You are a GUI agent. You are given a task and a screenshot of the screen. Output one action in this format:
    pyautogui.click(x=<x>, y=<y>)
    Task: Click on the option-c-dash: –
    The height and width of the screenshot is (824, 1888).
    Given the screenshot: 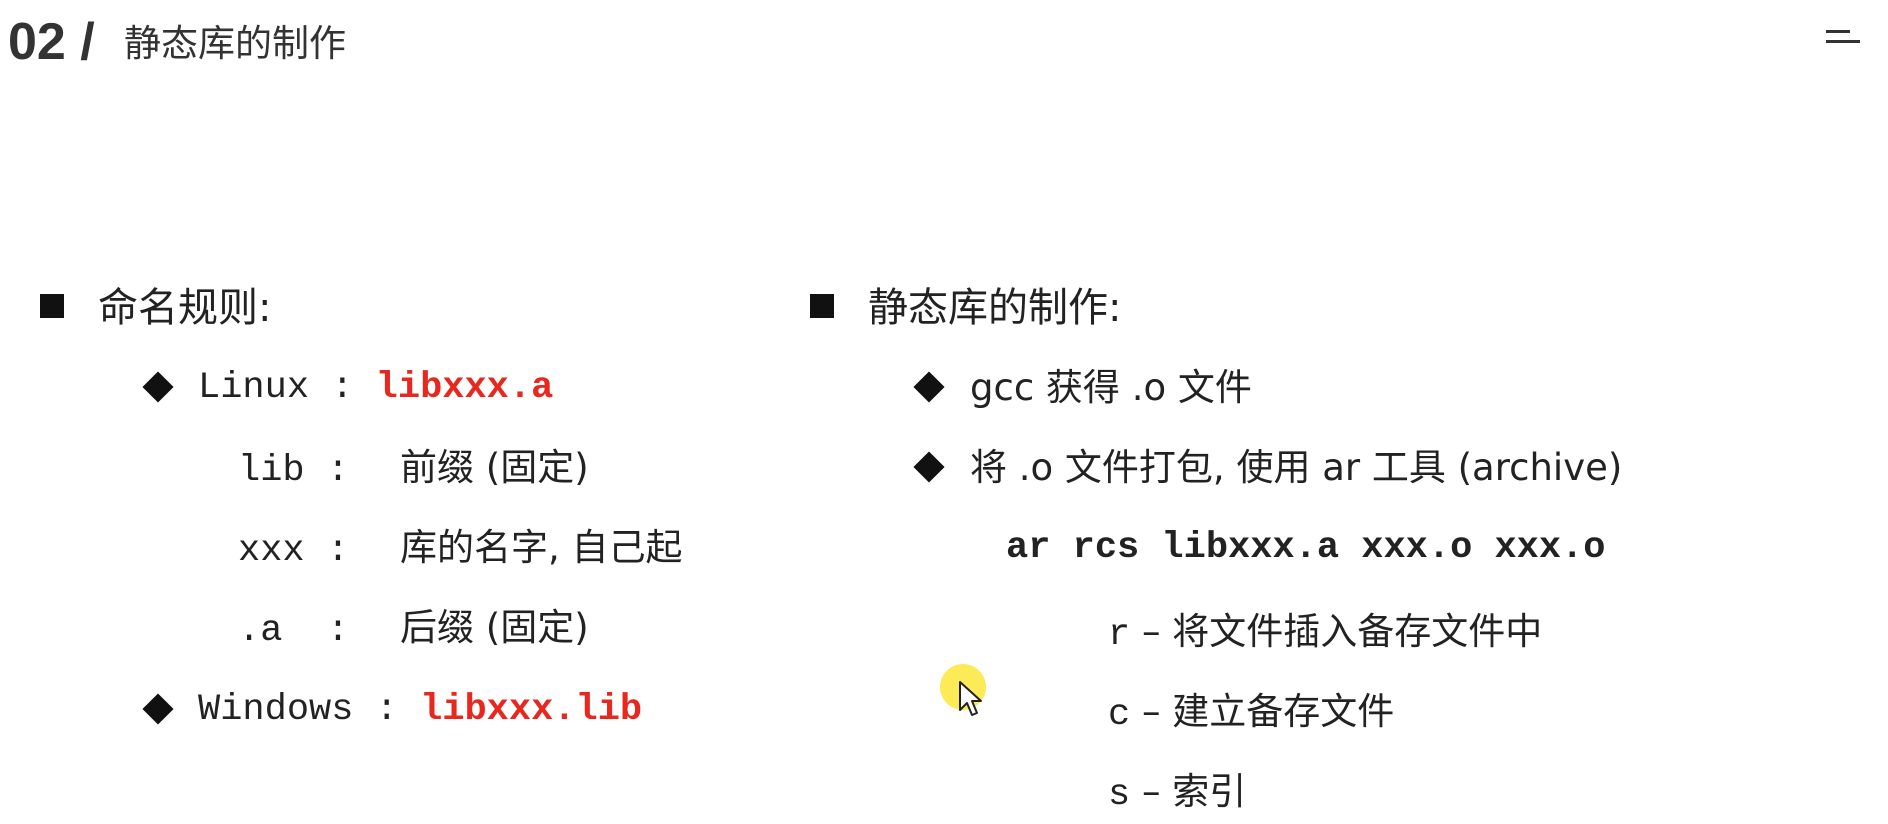 What is the action you would take?
    pyautogui.click(x=1151, y=711)
    